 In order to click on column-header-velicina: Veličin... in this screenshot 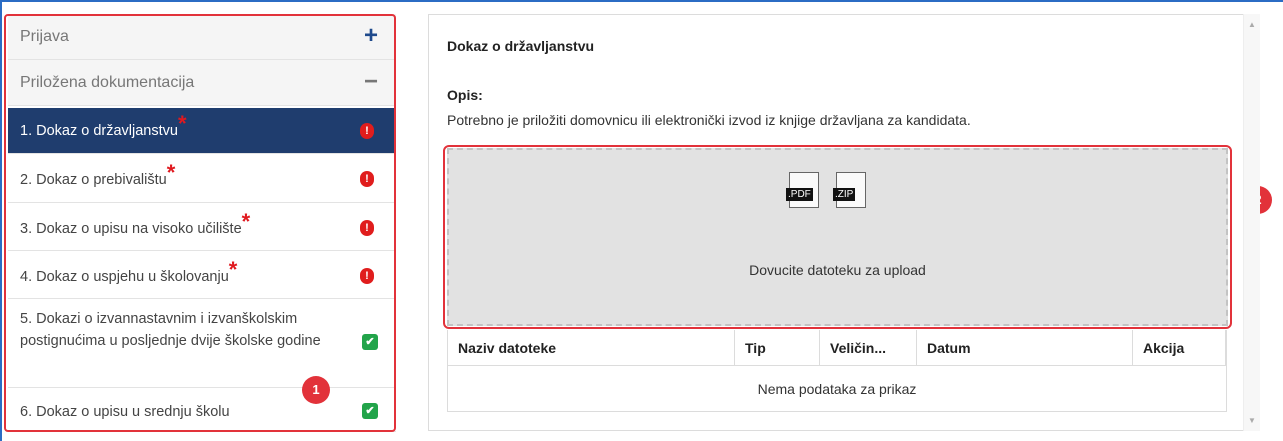, I will do `click(868, 348)`.